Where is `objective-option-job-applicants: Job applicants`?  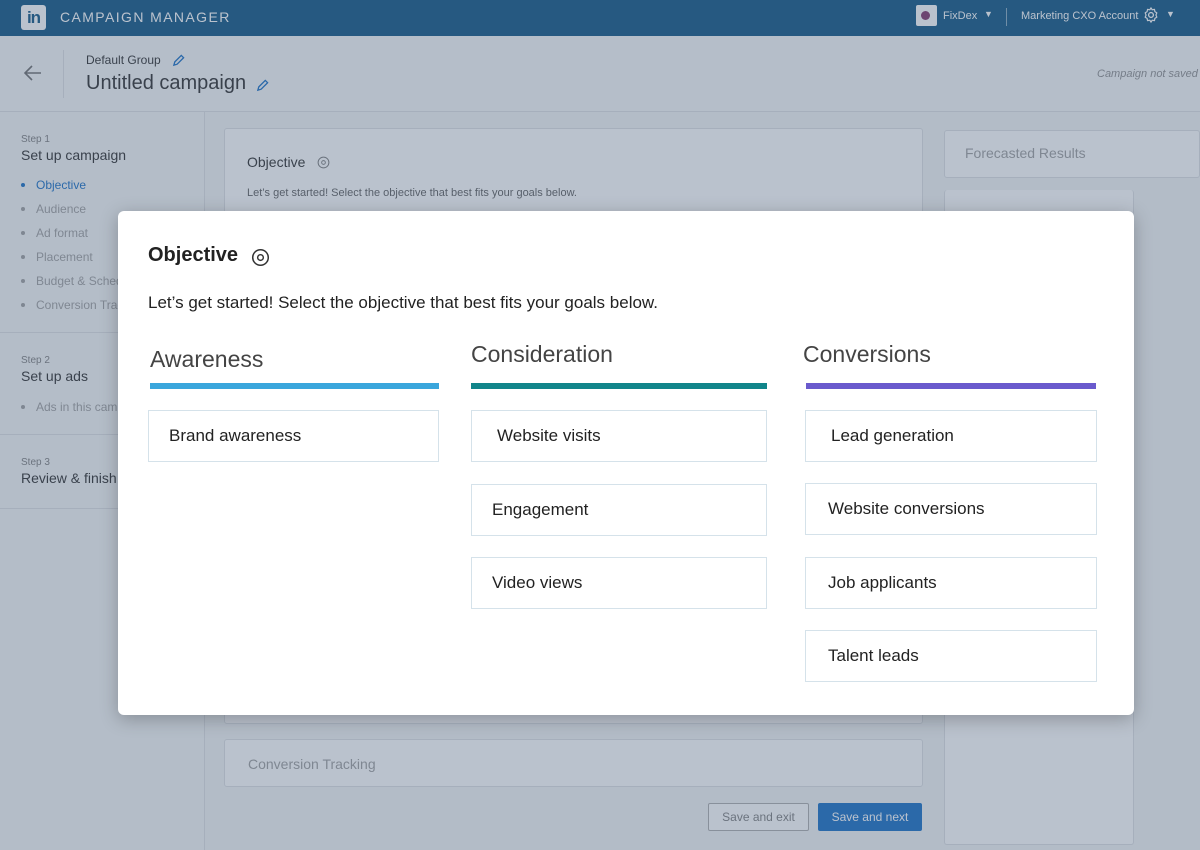 objective-option-job-applicants: Job applicants is located at coordinates (951, 583).